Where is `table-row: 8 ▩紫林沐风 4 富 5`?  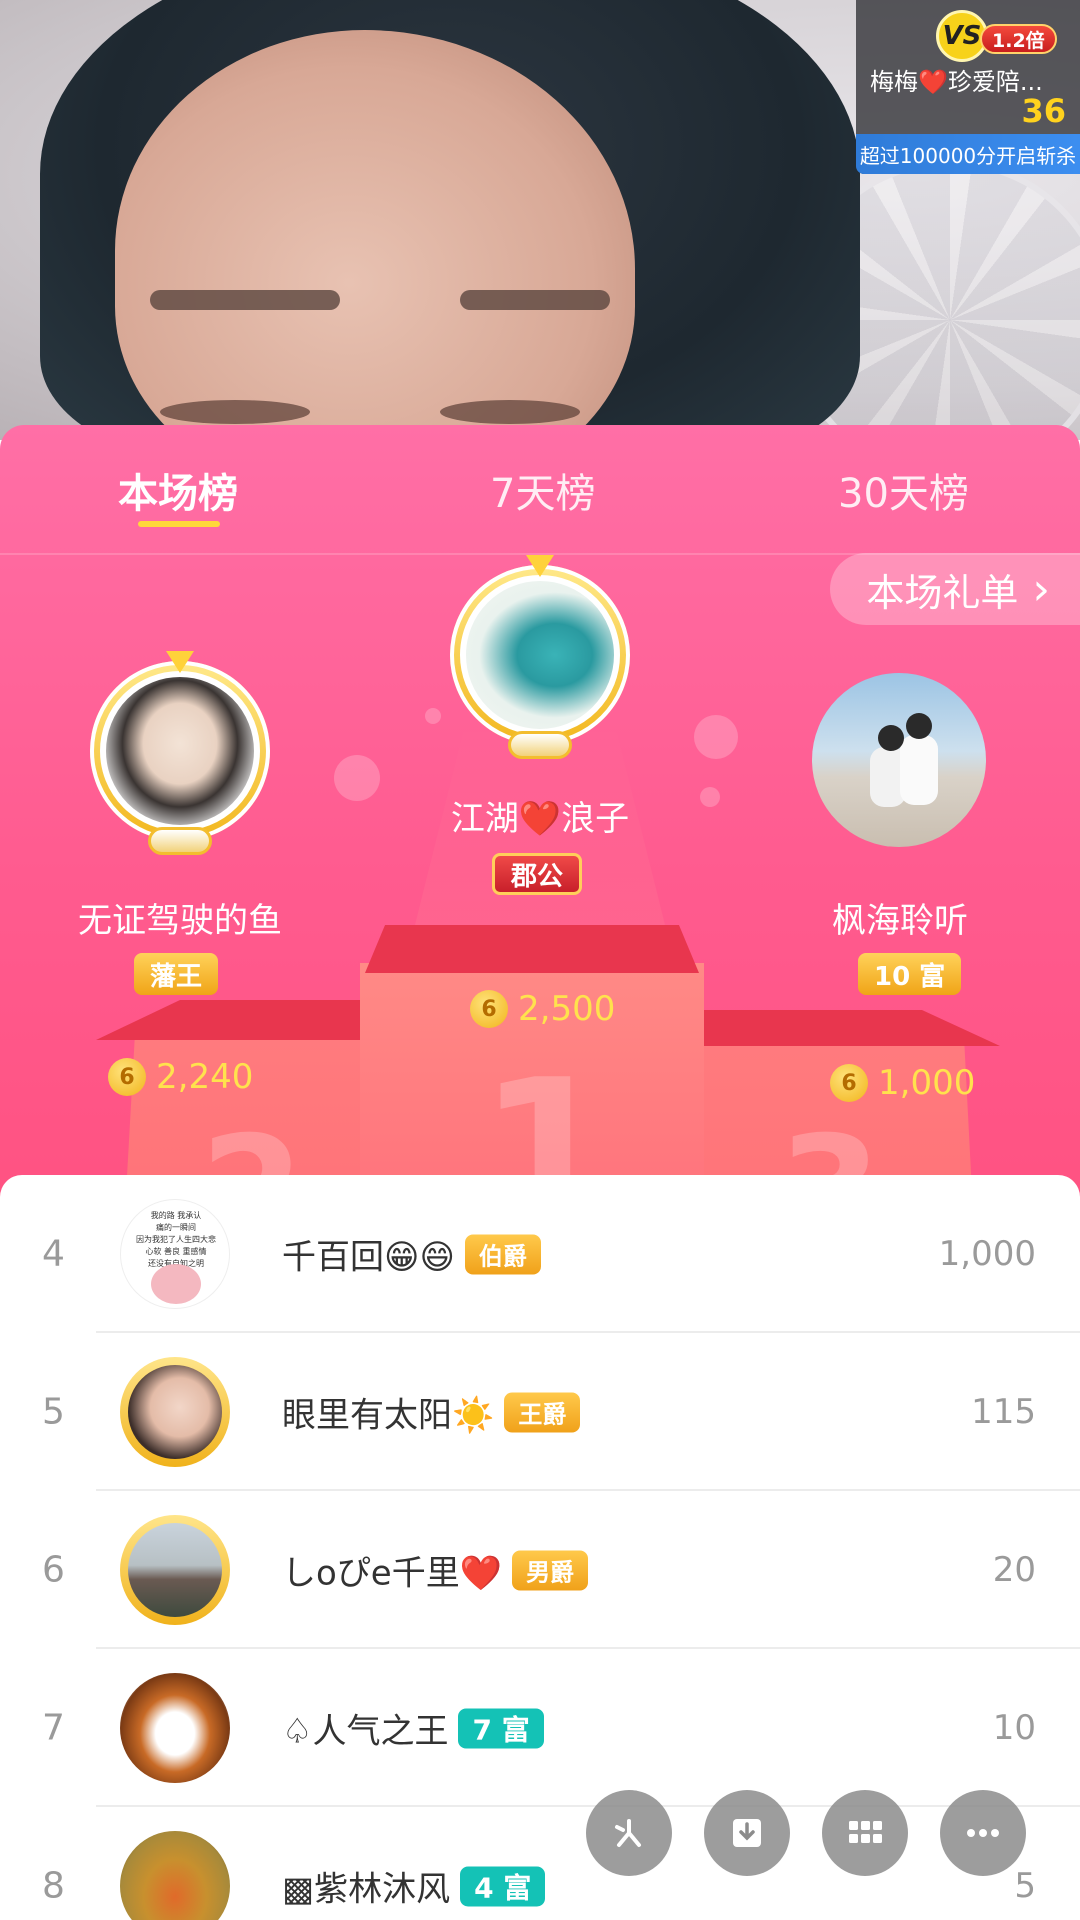 table-row: 8 ▩紫林沐风 4 富 5 is located at coordinates (540, 1863).